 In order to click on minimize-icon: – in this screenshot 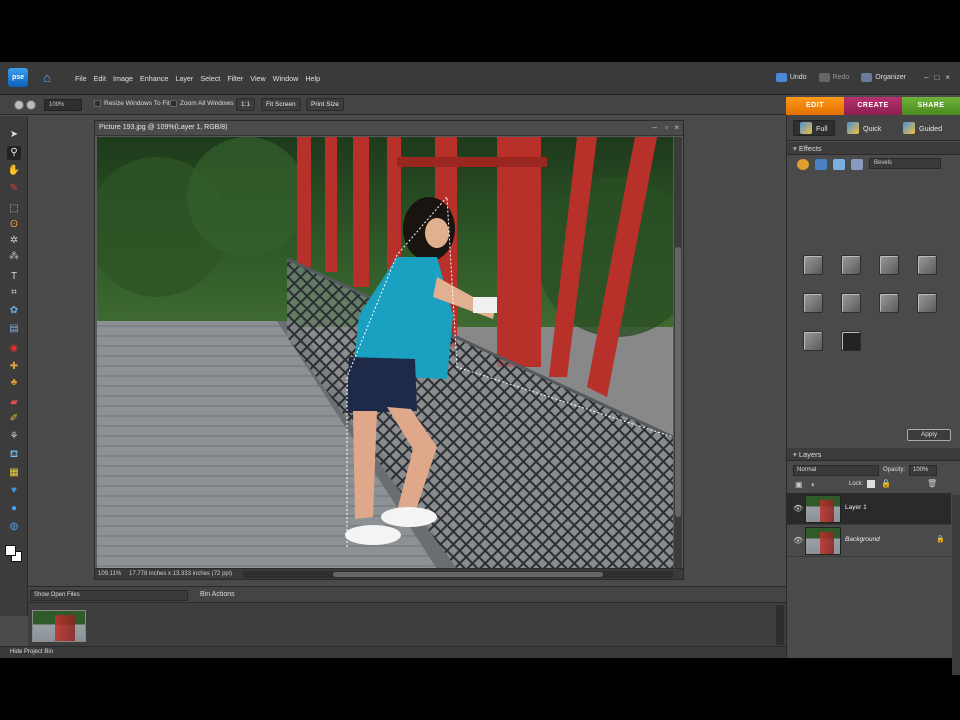, I will do `click(926, 77)`.